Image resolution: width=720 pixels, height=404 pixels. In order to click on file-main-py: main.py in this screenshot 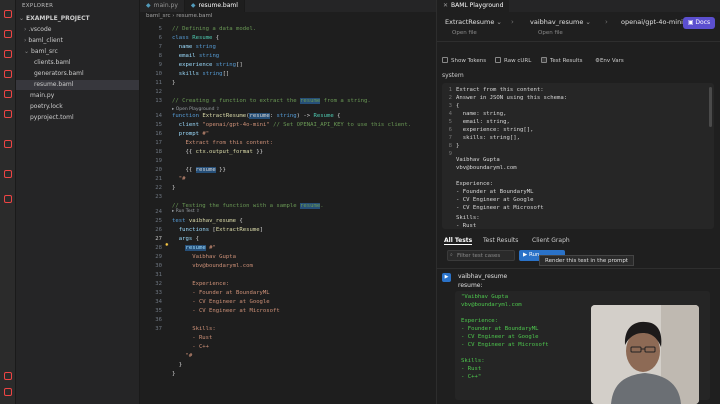, I will do `click(42, 96)`.